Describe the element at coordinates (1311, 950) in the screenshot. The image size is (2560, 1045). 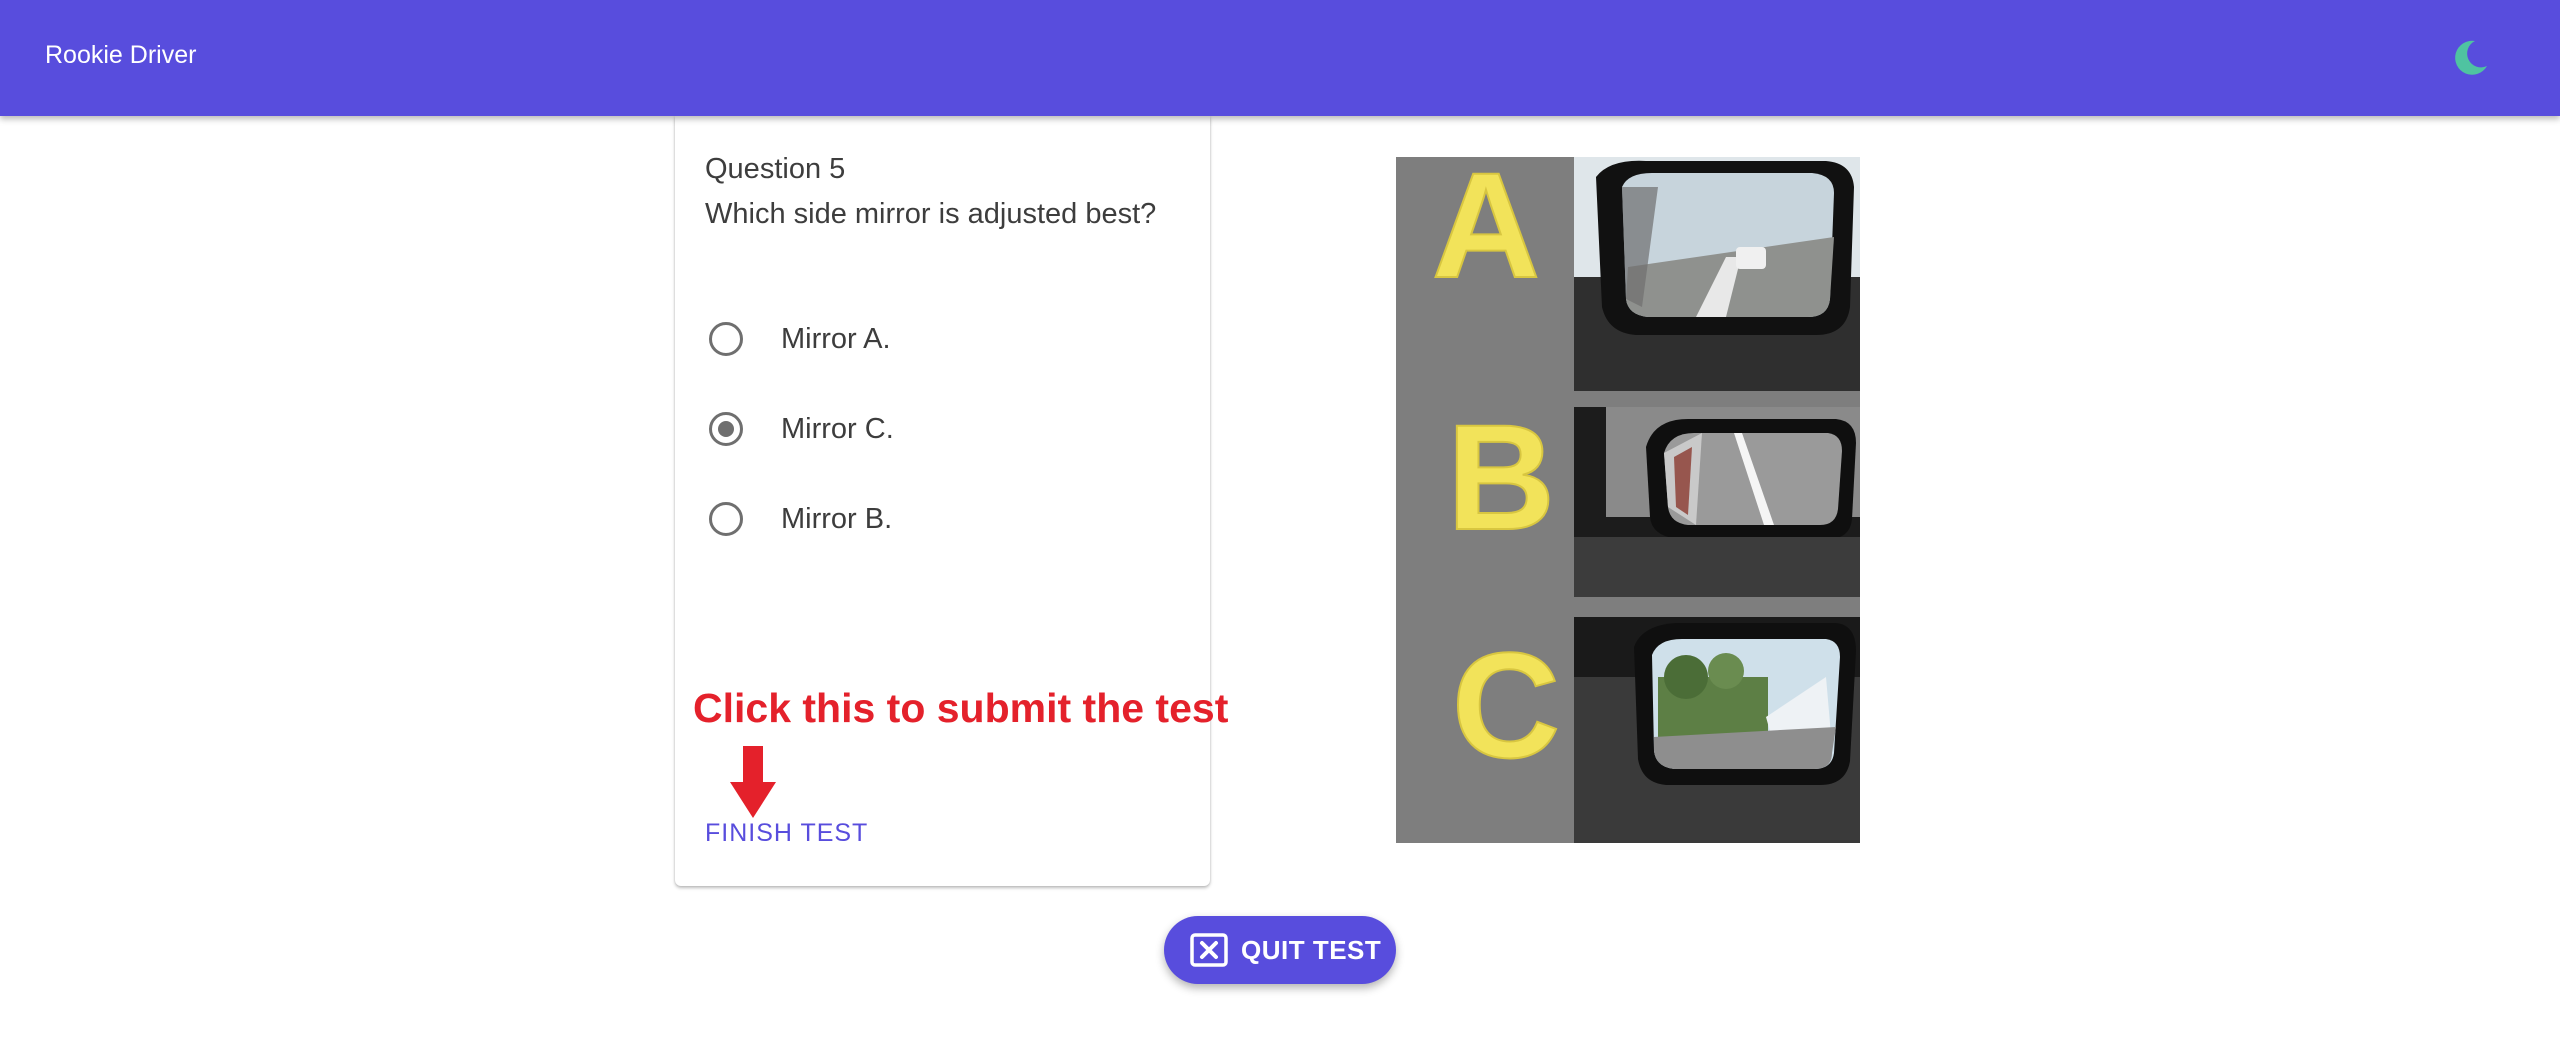
I see `quit-test-label: QUIT TEST` at that location.